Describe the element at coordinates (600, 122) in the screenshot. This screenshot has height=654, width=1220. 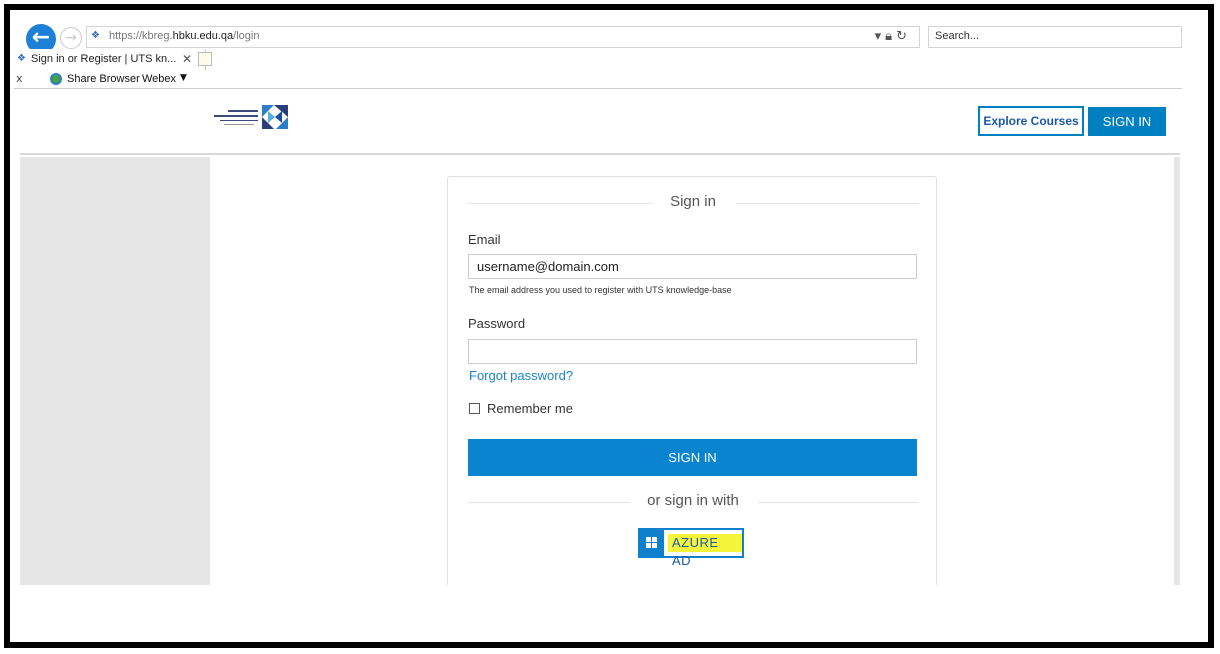
I see `site-header: Explore Courses SIGN IN` at that location.